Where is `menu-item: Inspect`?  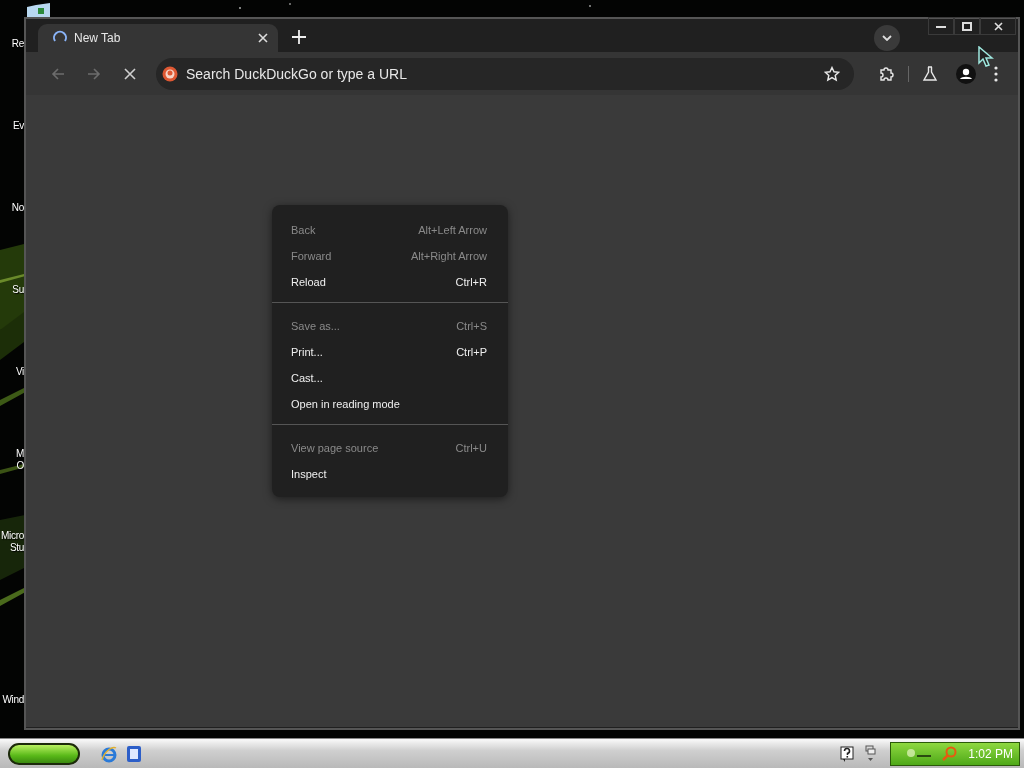 menu-item: Inspect is located at coordinates (390, 474).